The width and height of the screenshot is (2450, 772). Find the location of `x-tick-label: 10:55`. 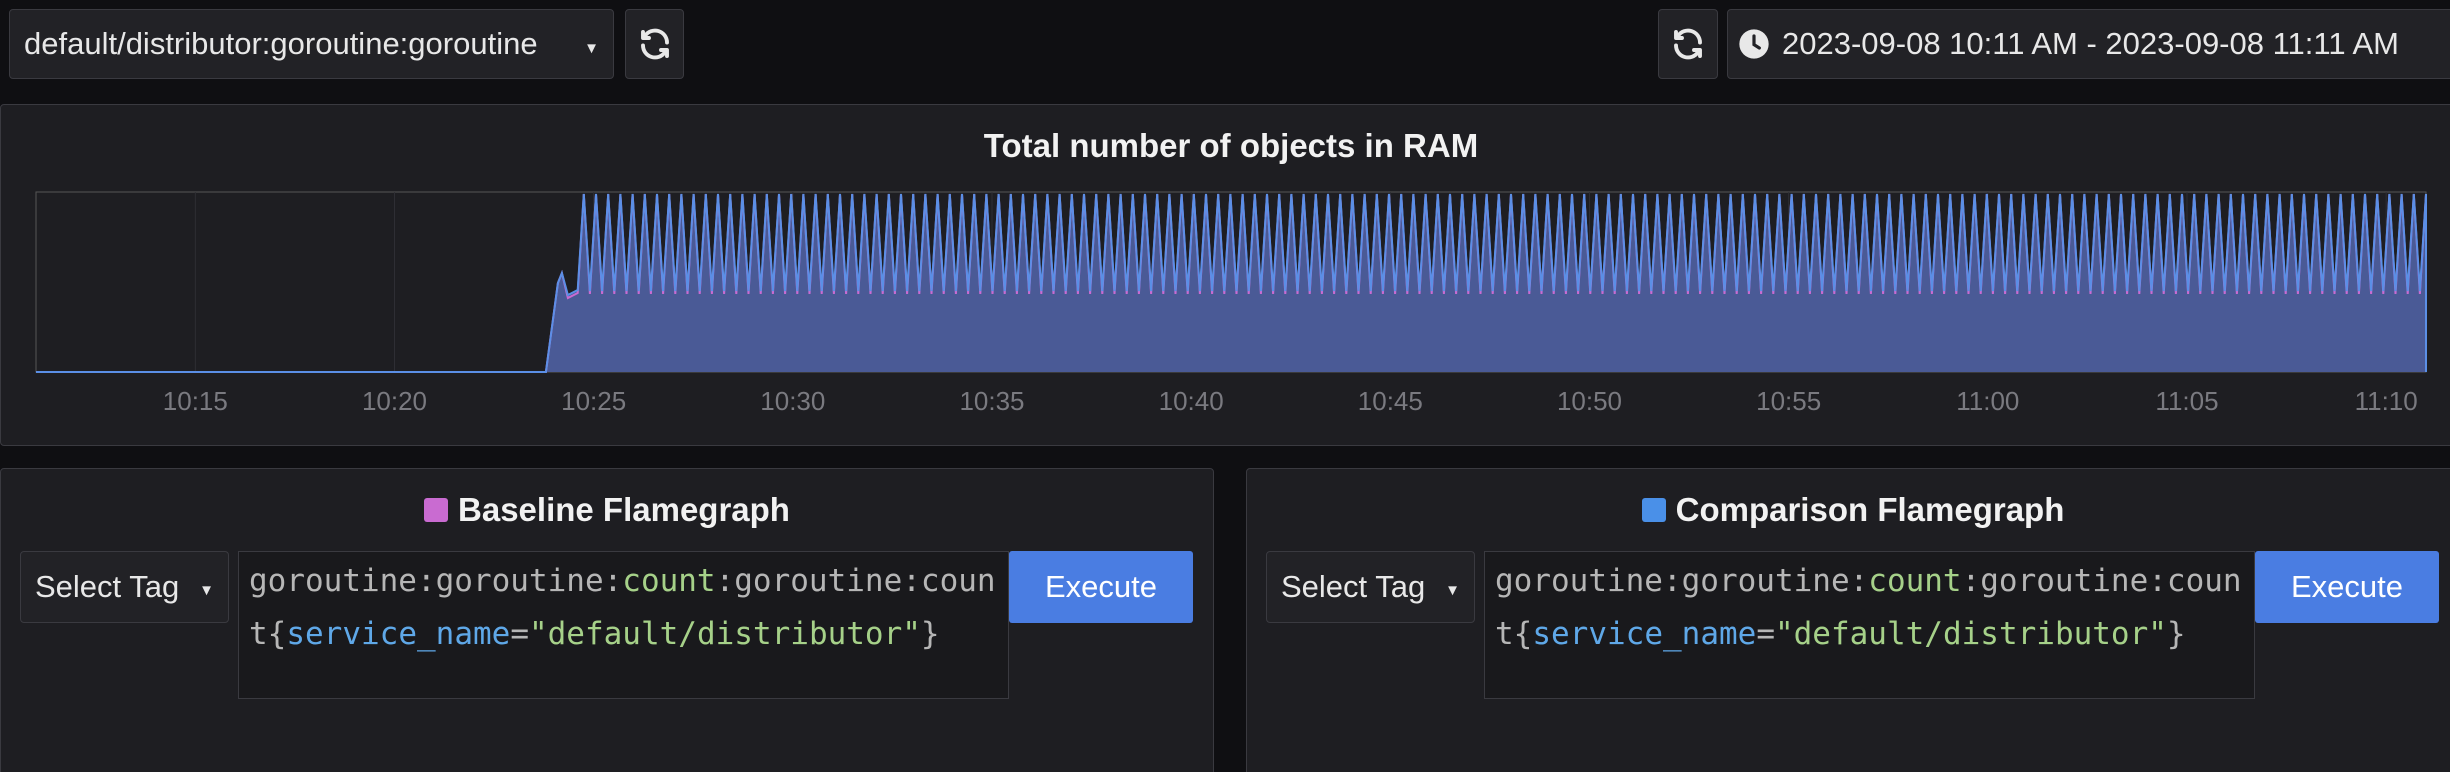

x-tick-label: 10:55 is located at coordinates (1788, 401).